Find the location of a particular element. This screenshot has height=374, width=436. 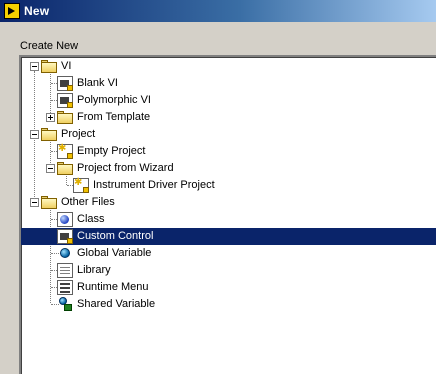

tree-item-label: Other Files is located at coordinates (88, 202).